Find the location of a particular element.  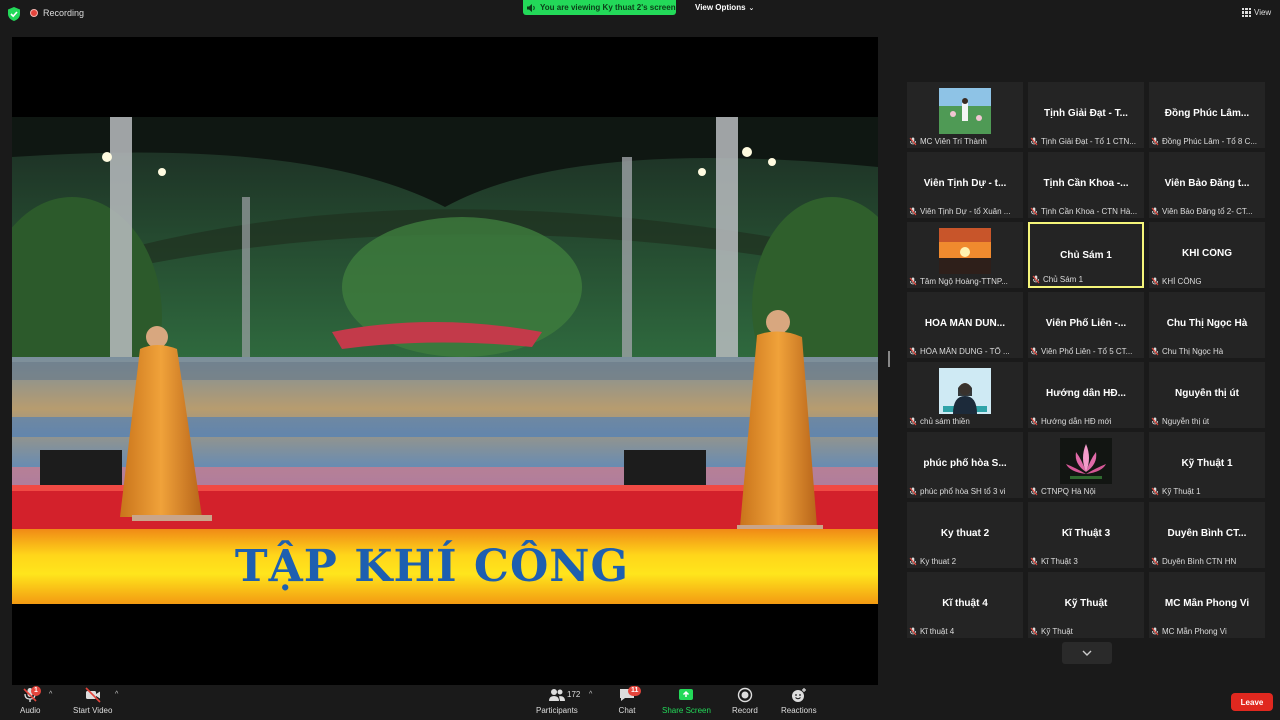

participant-footer-name: phúc phổ hòa SH tổ 3 vi is located at coordinates (963, 491).